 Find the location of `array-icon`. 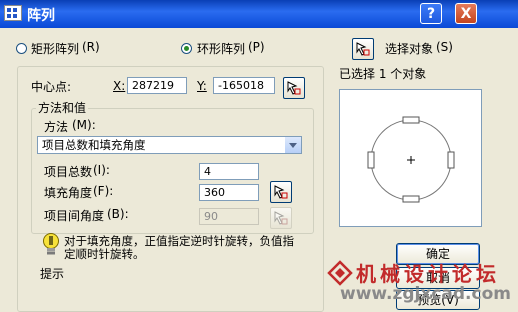

array-icon is located at coordinates (13, 13).